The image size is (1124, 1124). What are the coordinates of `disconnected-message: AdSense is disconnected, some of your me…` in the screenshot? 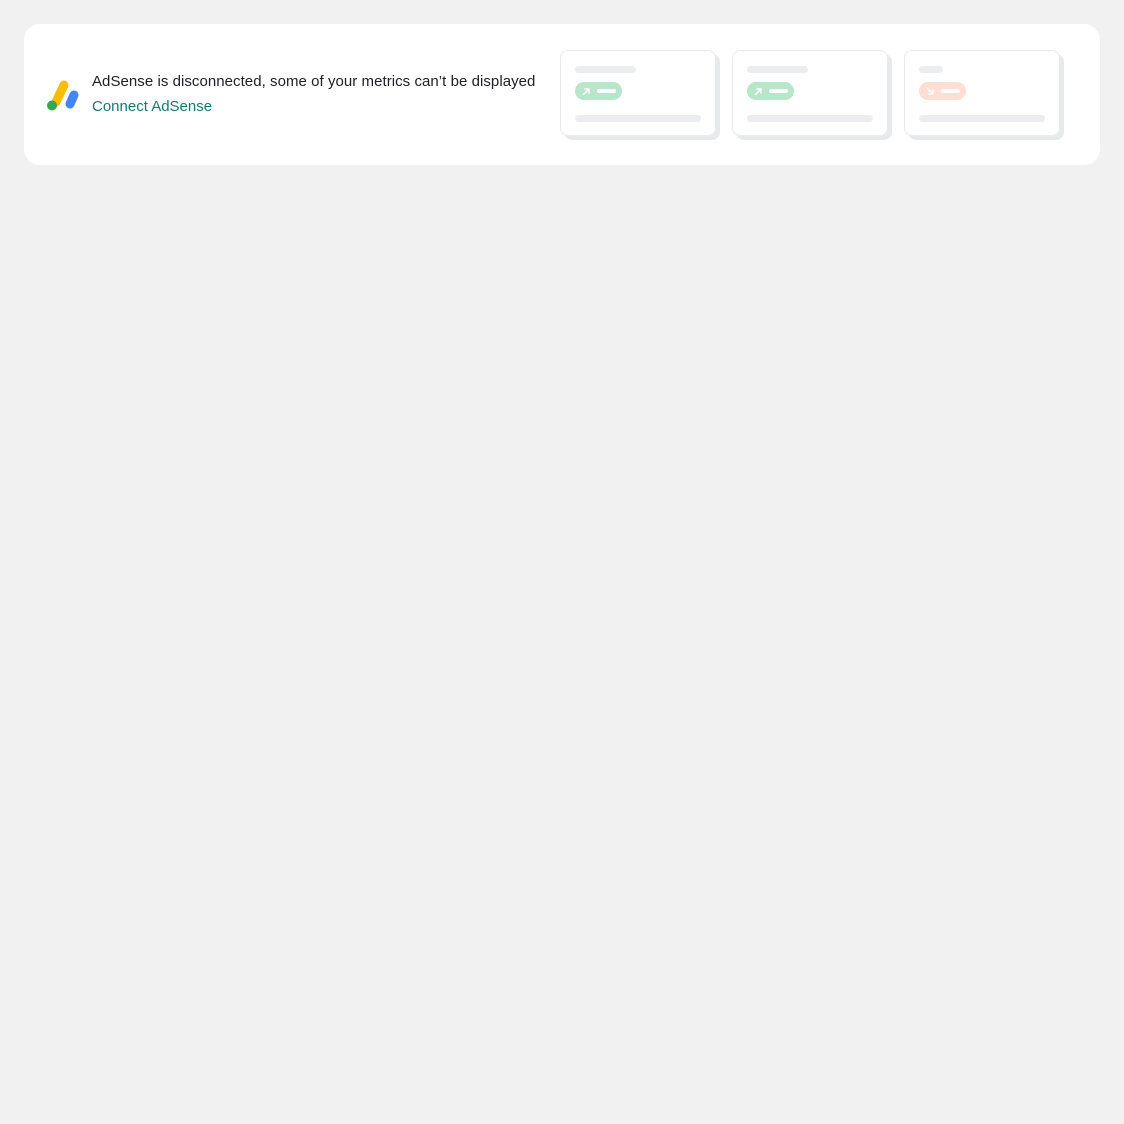 It's located at (314, 81).